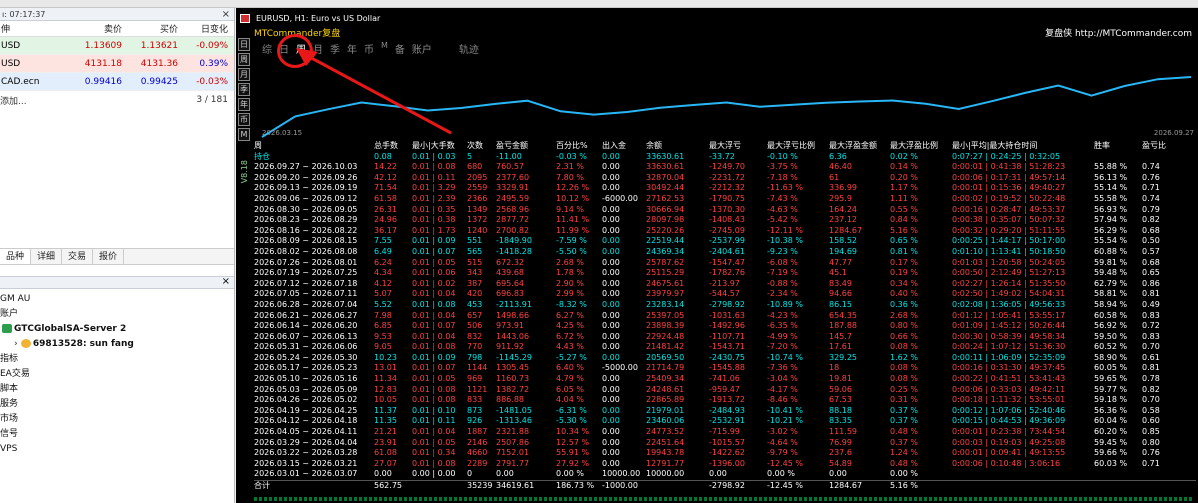 The height and width of the screenshot is (503, 1198). I want to click on side-tool-1: 周, so click(244, 59).